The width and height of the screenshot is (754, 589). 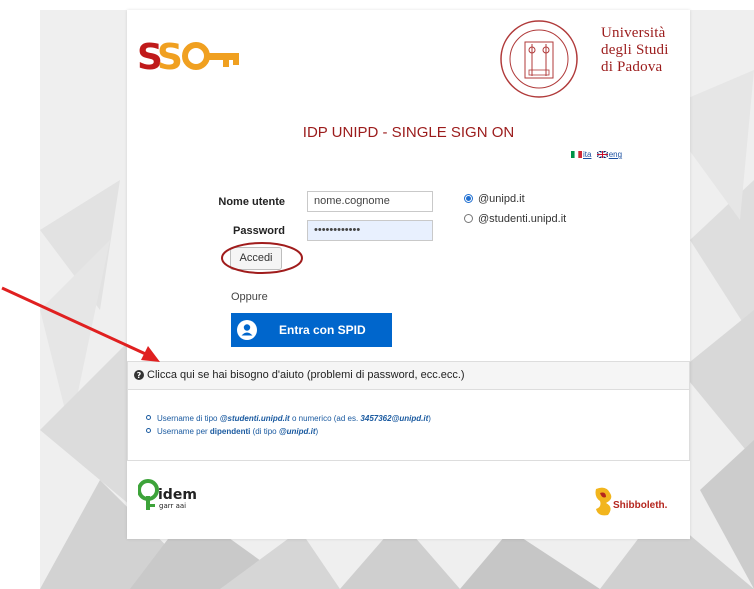 I want to click on help-text-bold: @studenti.unipd.it, so click(x=254, y=418).